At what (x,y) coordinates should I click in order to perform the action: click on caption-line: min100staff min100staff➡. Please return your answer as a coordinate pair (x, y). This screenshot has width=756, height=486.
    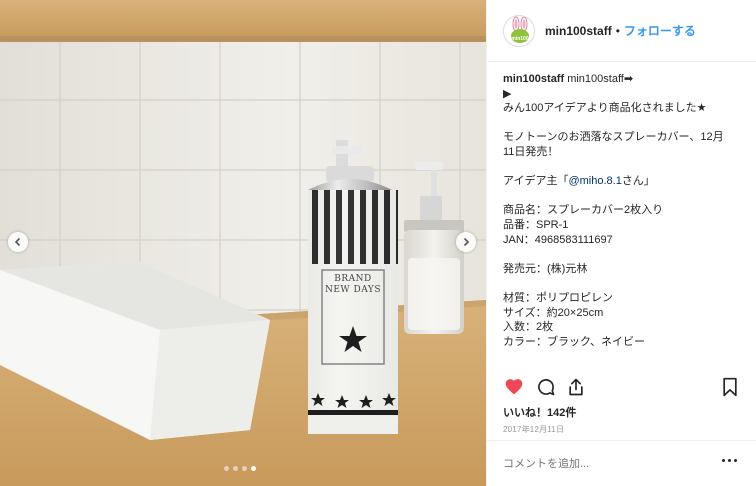
    Looking at the image, I should click on (625, 79).